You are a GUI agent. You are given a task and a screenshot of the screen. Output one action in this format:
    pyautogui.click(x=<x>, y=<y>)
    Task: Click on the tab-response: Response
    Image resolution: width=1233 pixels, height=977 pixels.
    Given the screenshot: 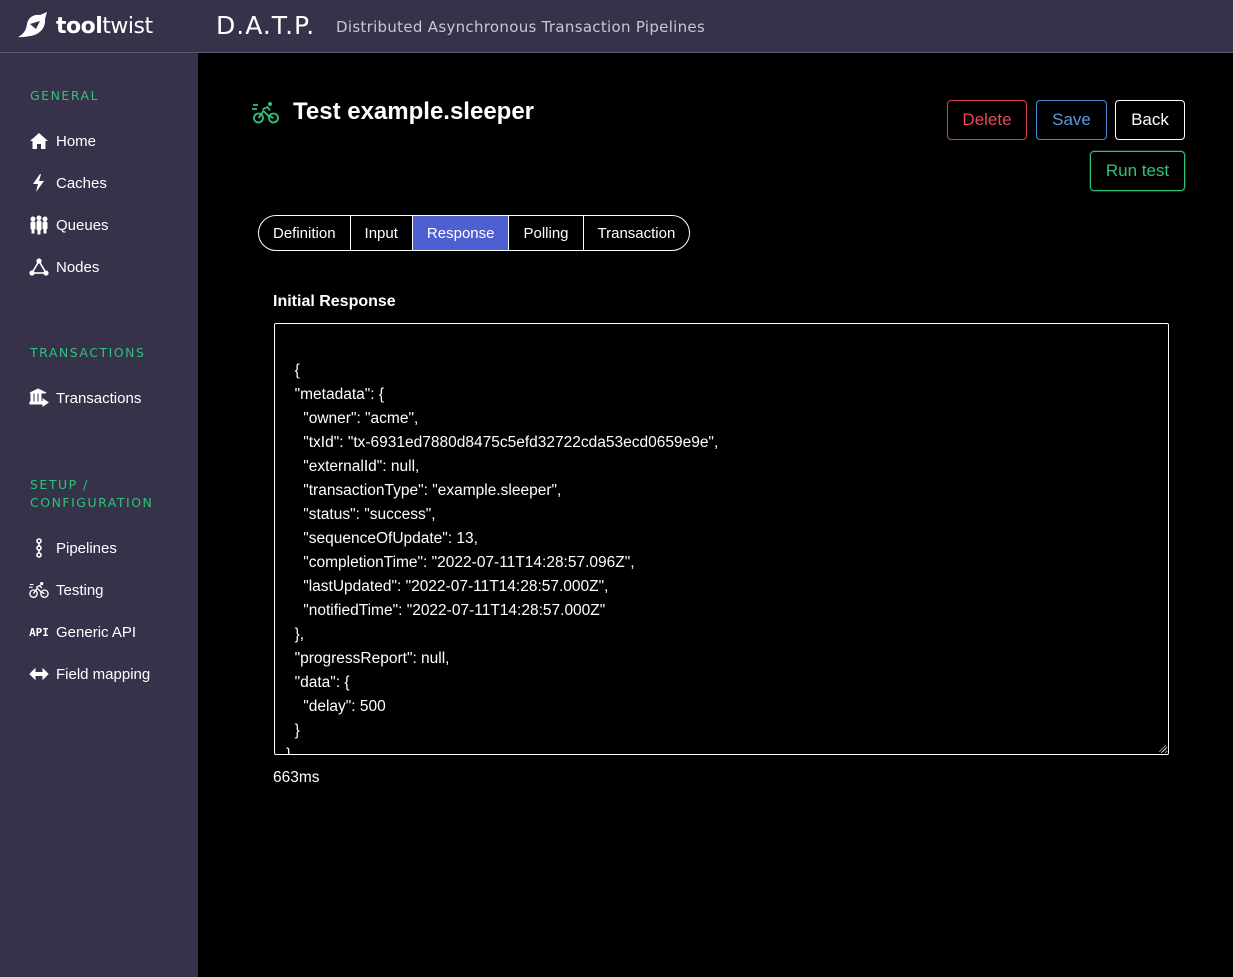 What is the action you would take?
    pyautogui.click(x=461, y=233)
    